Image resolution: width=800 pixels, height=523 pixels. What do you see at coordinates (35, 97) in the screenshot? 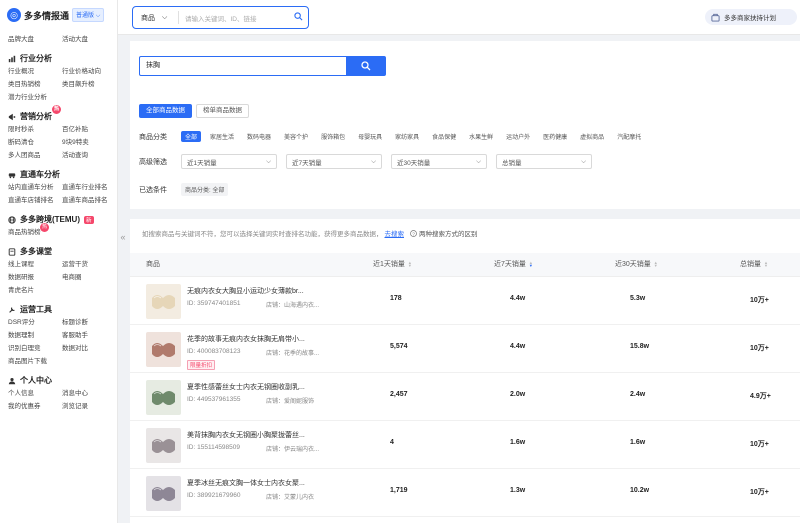
I see `sidebar-item: 潜力行业分析` at bounding box center [35, 97].